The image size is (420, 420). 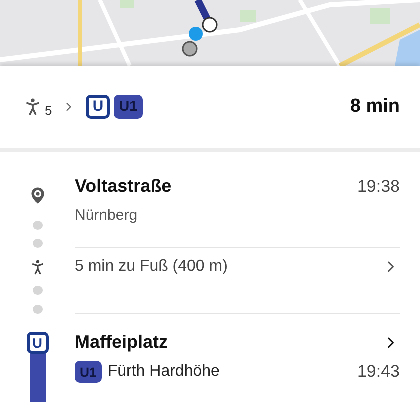 What do you see at coordinates (237, 267) in the screenshot?
I see `walk-directions: 5 min zu Fuß (400 m)` at bounding box center [237, 267].